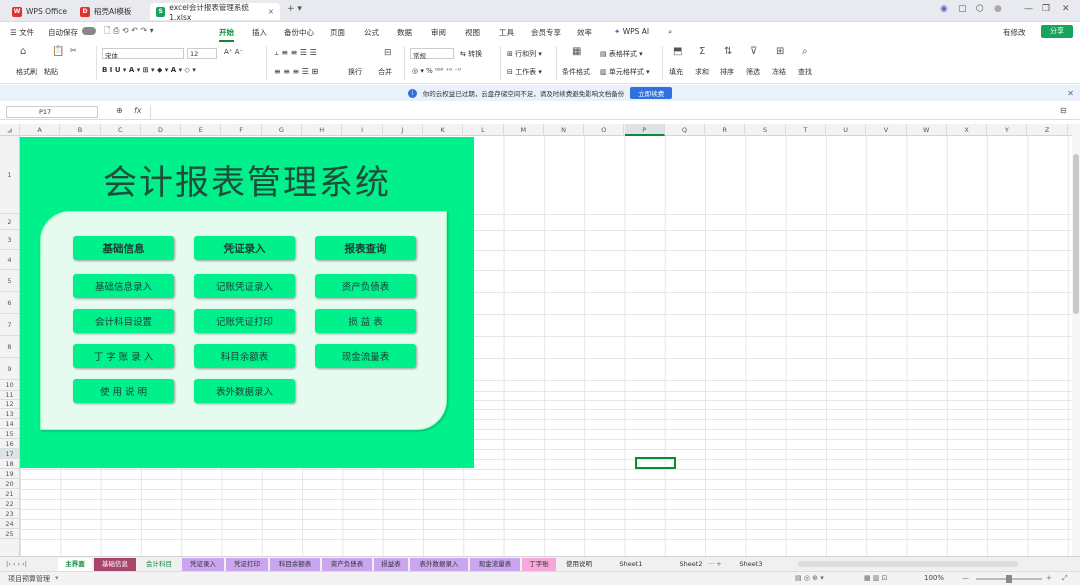  Describe the element at coordinates (365, 248) in the screenshot. I see `header-report-query: 报表查询` at that location.